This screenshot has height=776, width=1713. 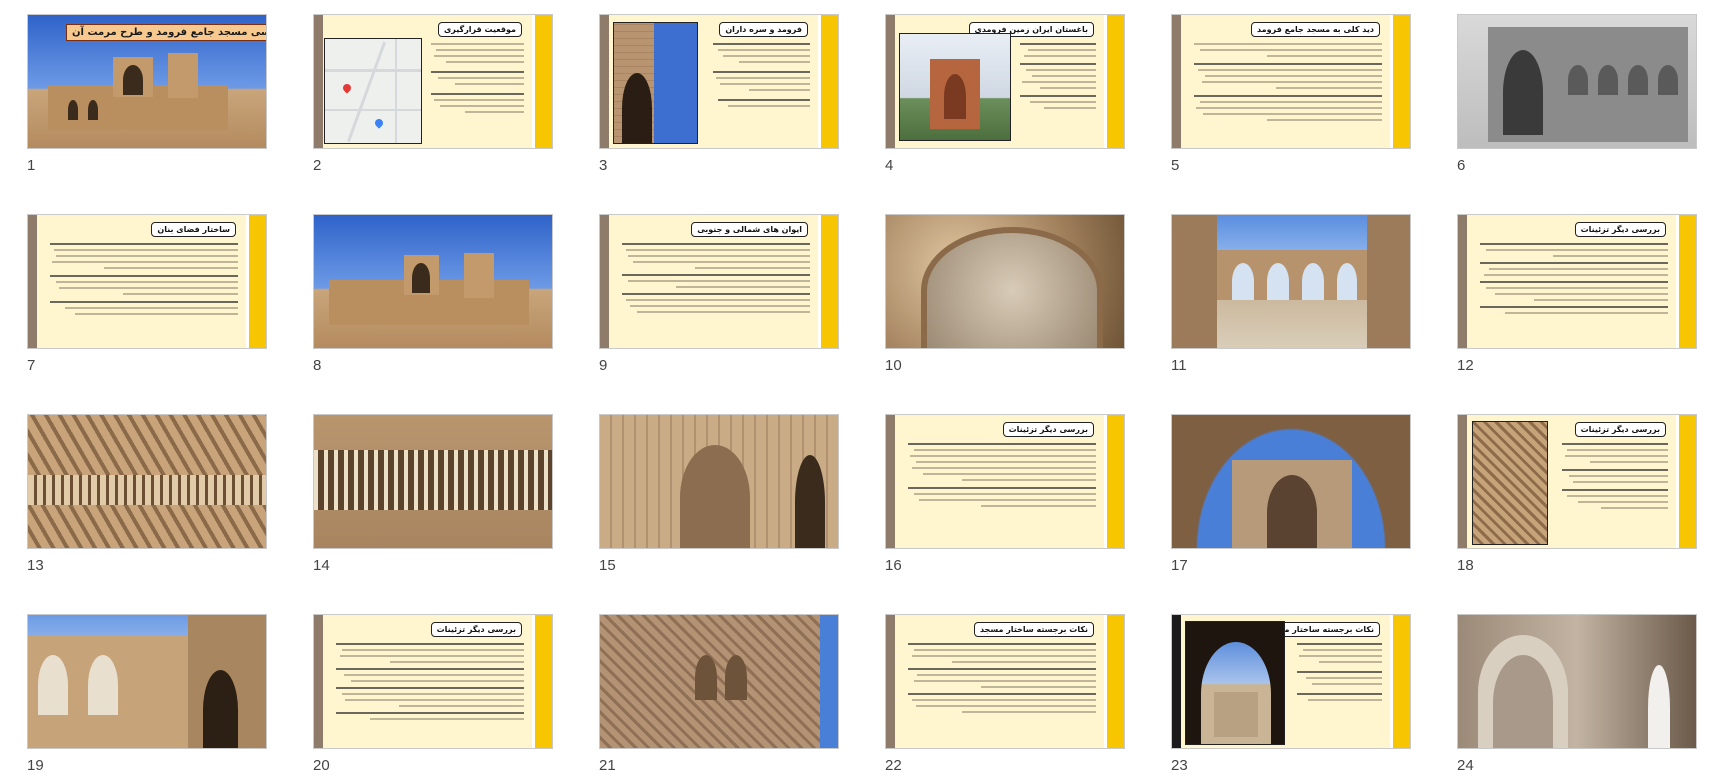 I want to click on stucco-mihrab-photo, so click(x=1005, y=281).